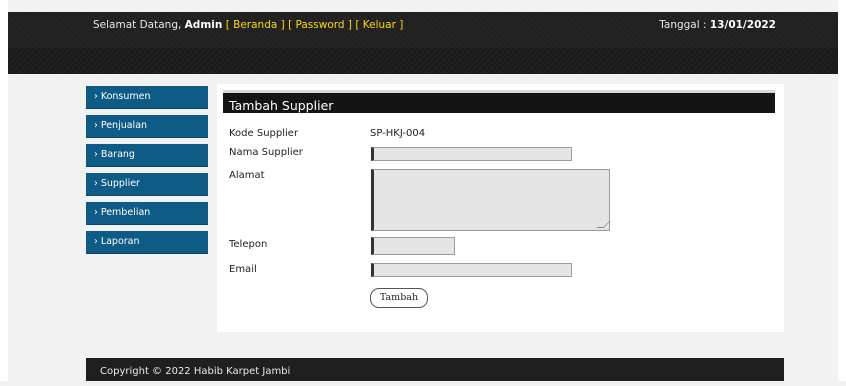 The image size is (846, 386). I want to click on link-beranda-wrap: [ Beranda ], so click(255, 25).